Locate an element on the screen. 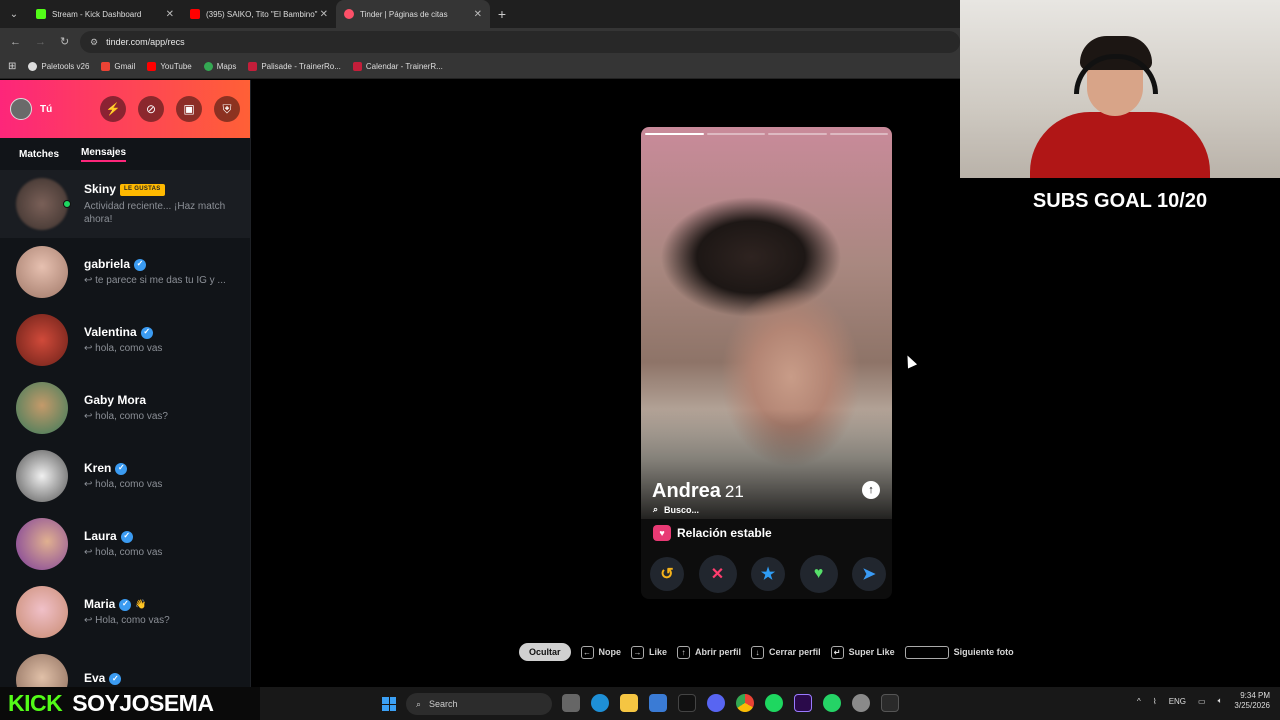 The width and height of the screenshot is (1280, 720). shortcut-next-photo: Siguiente foto is located at coordinates (959, 652).